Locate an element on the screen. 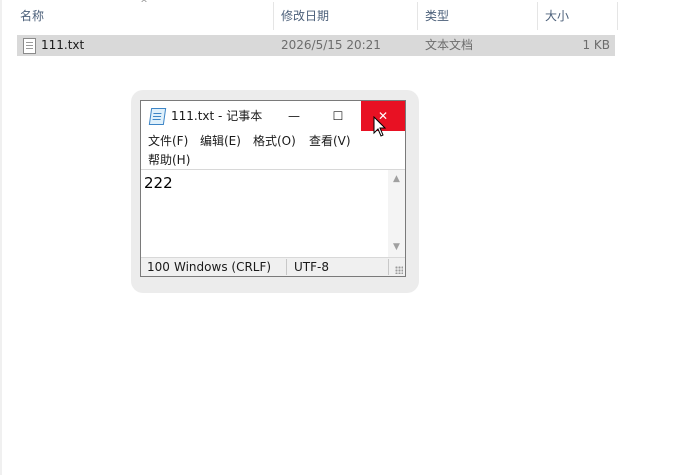 Image resolution: width=677 pixels, height=475 pixels. notepad-titlebar: 111.txt - 记事本 — ☐ ✕ is located at coordinates (273, 116).